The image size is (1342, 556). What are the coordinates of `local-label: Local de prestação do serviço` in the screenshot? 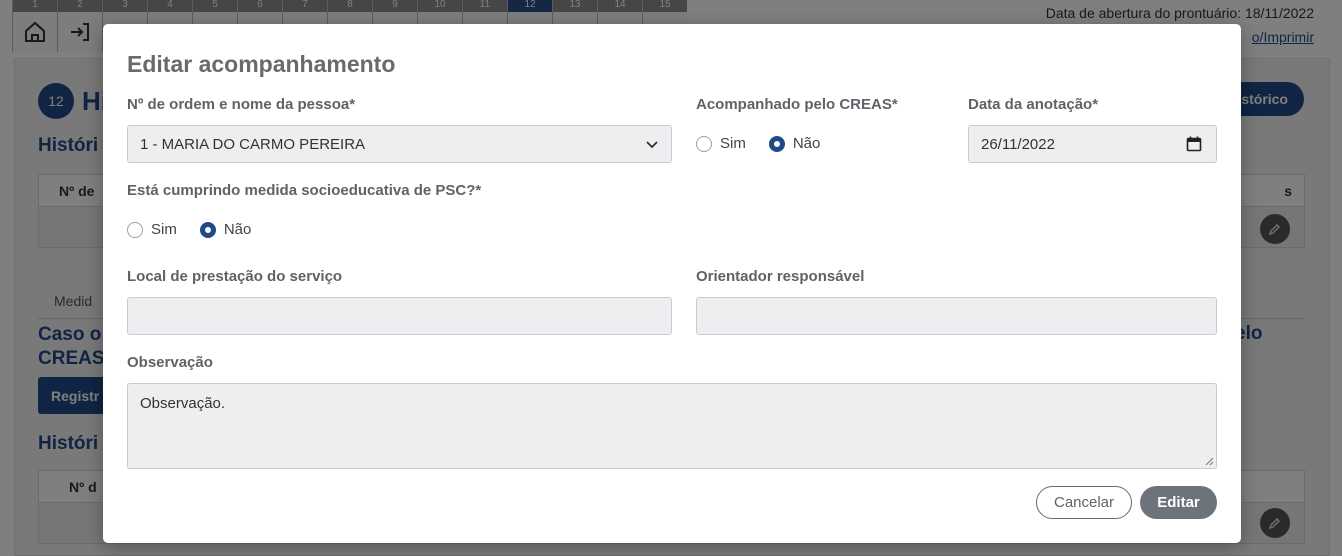 It's located at (235, 276).